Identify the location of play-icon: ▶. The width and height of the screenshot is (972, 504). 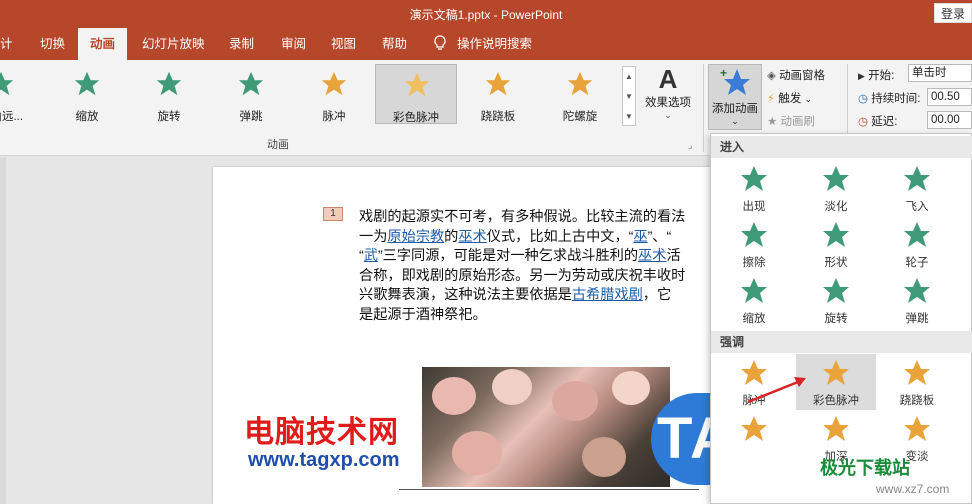
(861, 76).